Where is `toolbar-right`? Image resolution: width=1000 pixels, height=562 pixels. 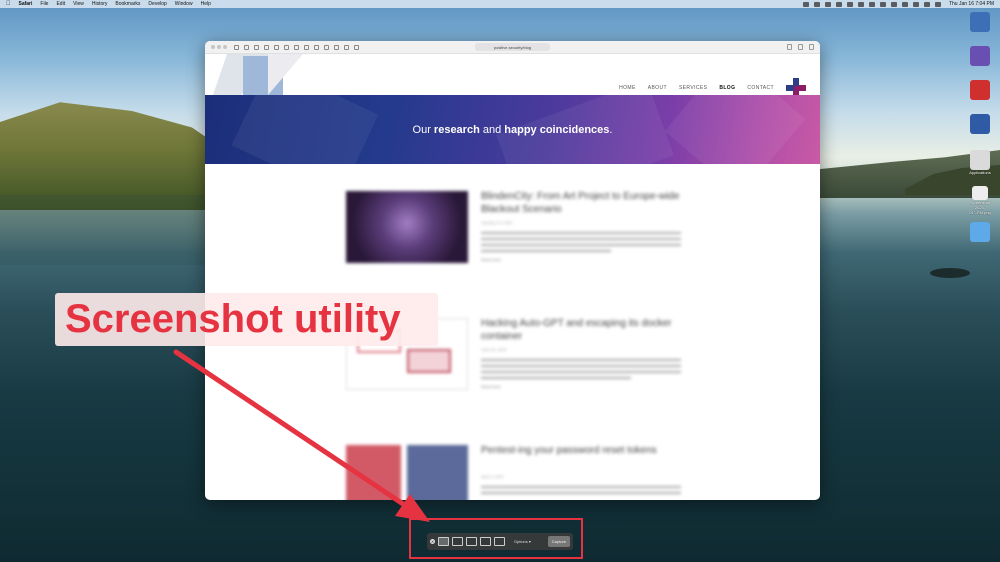 toolbar-right is located at coordinates (800, 47).